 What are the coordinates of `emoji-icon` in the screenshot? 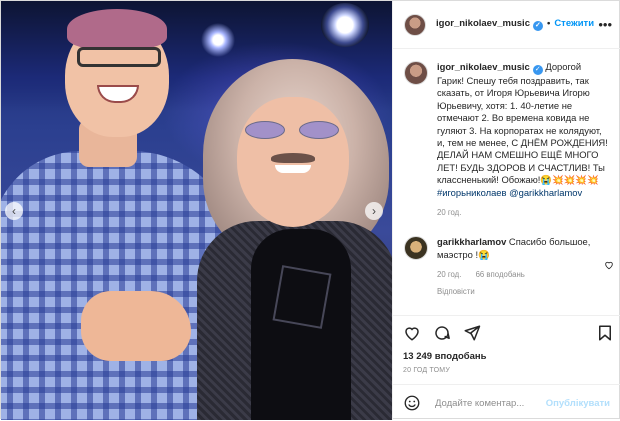 It's located at (412, 403).